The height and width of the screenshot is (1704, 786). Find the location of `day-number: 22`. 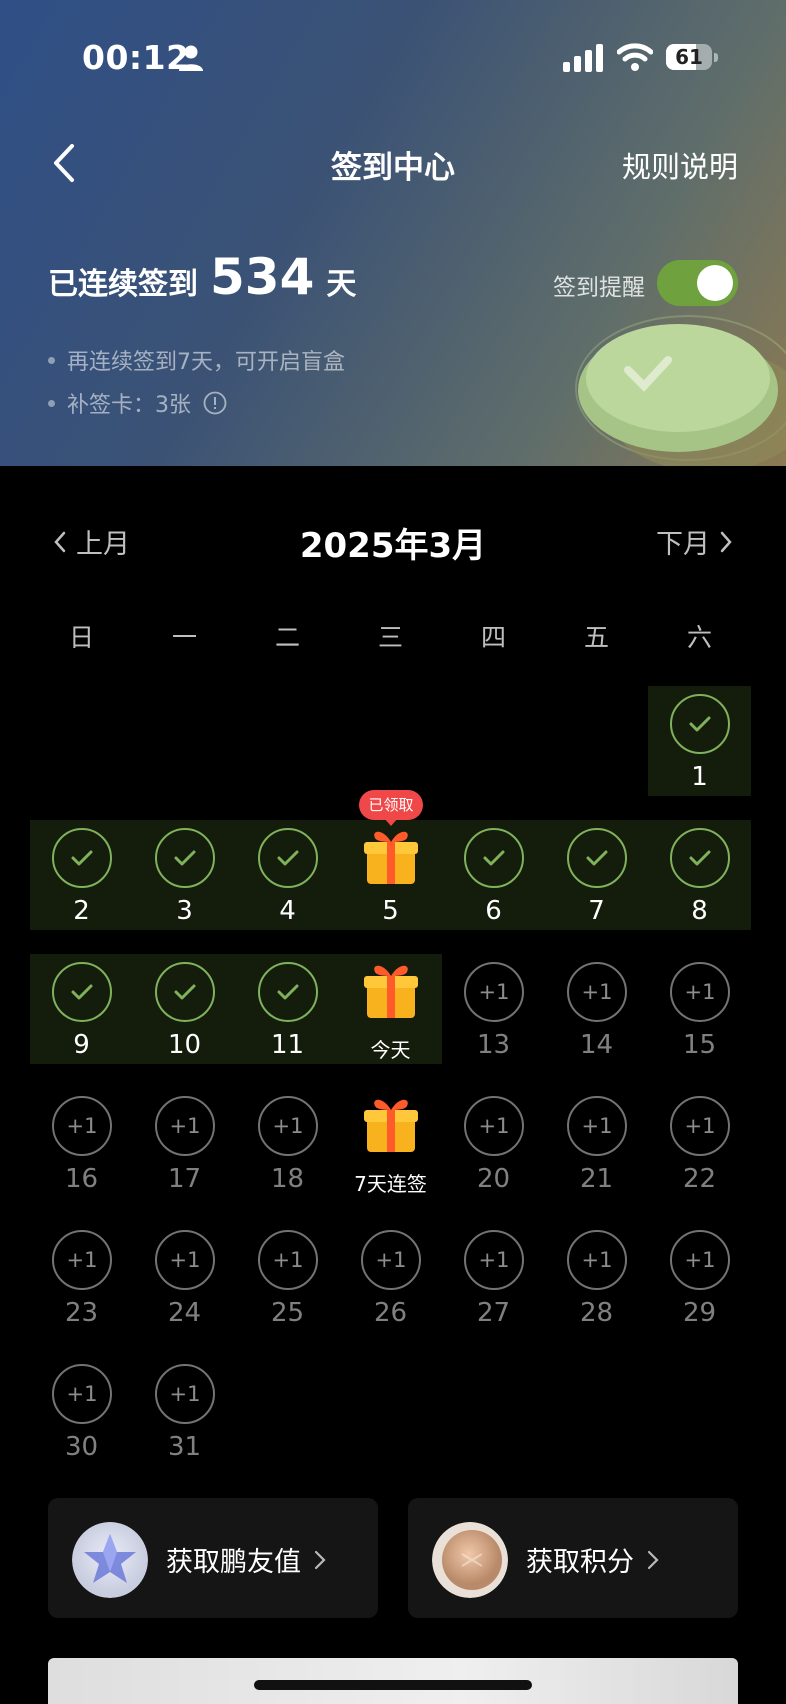

day-number: 22 is located at coordinates (699, 1179).